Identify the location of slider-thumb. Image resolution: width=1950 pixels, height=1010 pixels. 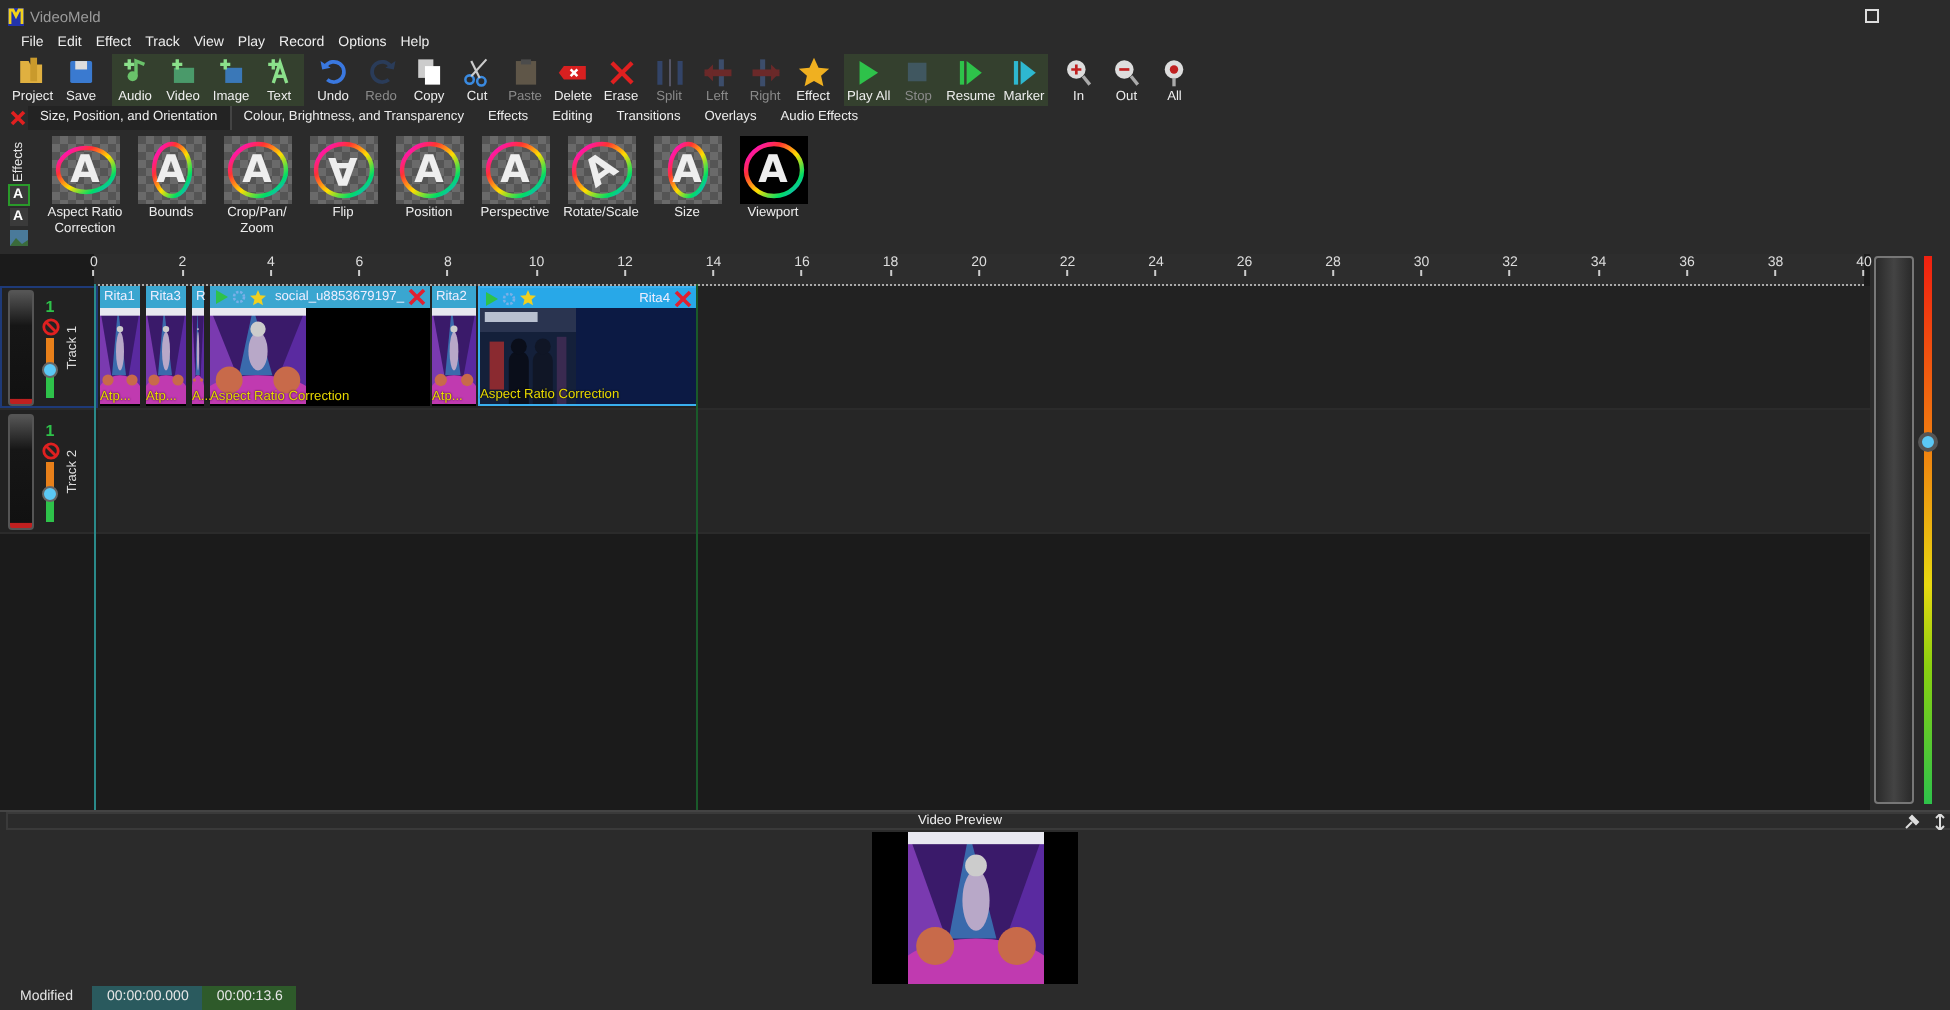
(1928, 442).